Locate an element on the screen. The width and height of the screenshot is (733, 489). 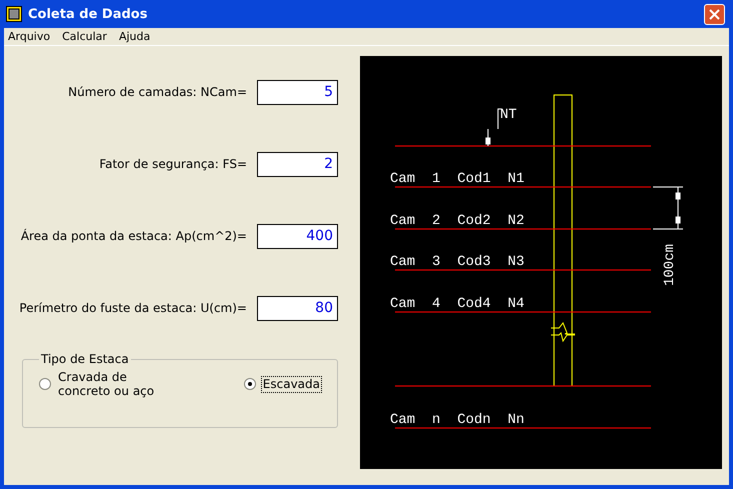
close-button is located at coordinates (714, 14).